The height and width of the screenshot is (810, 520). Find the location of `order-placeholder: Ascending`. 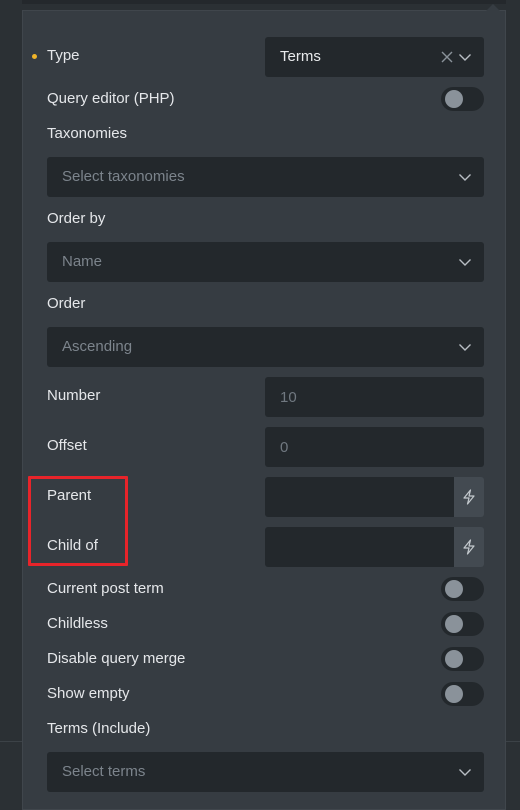

order-placeholder: Ascending is located at coordinates (97, 346).